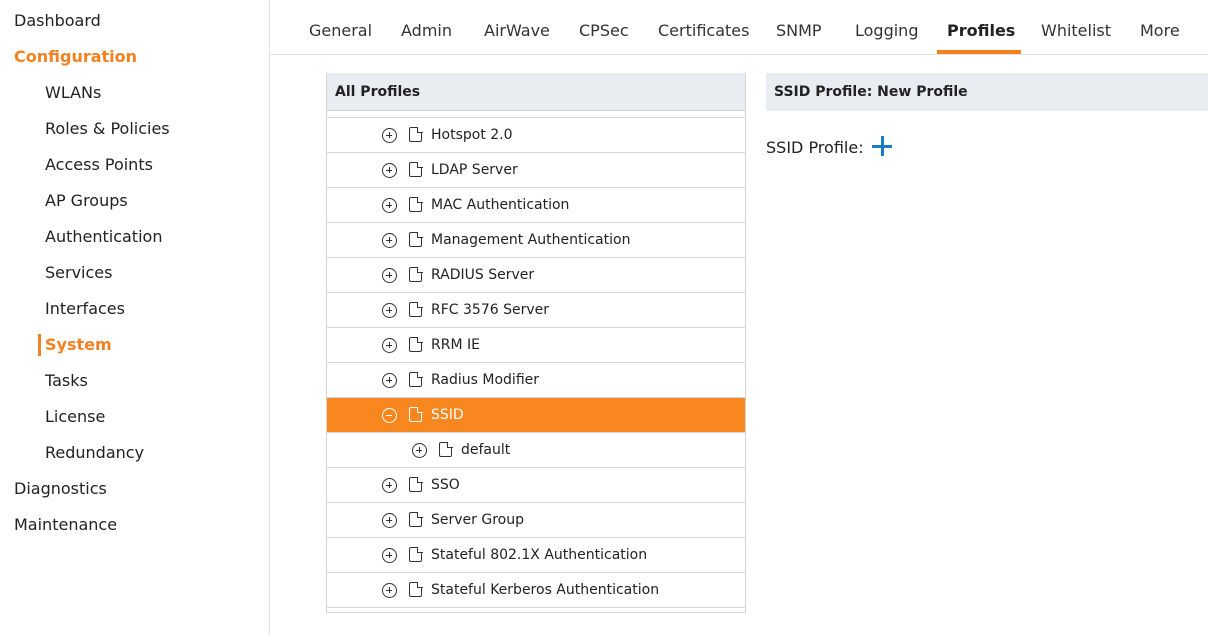  What do you see at coordinates (75, 417) in the screenshot?
I see `nav-license: License` at bounding box center [75, 417].